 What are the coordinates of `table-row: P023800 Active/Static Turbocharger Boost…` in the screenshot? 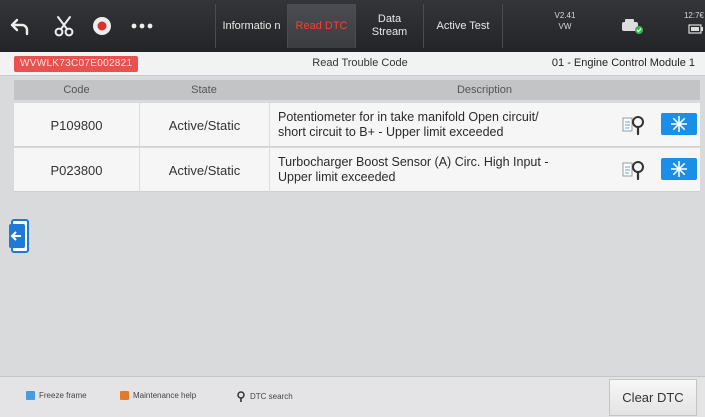 It's located at (357, 170).